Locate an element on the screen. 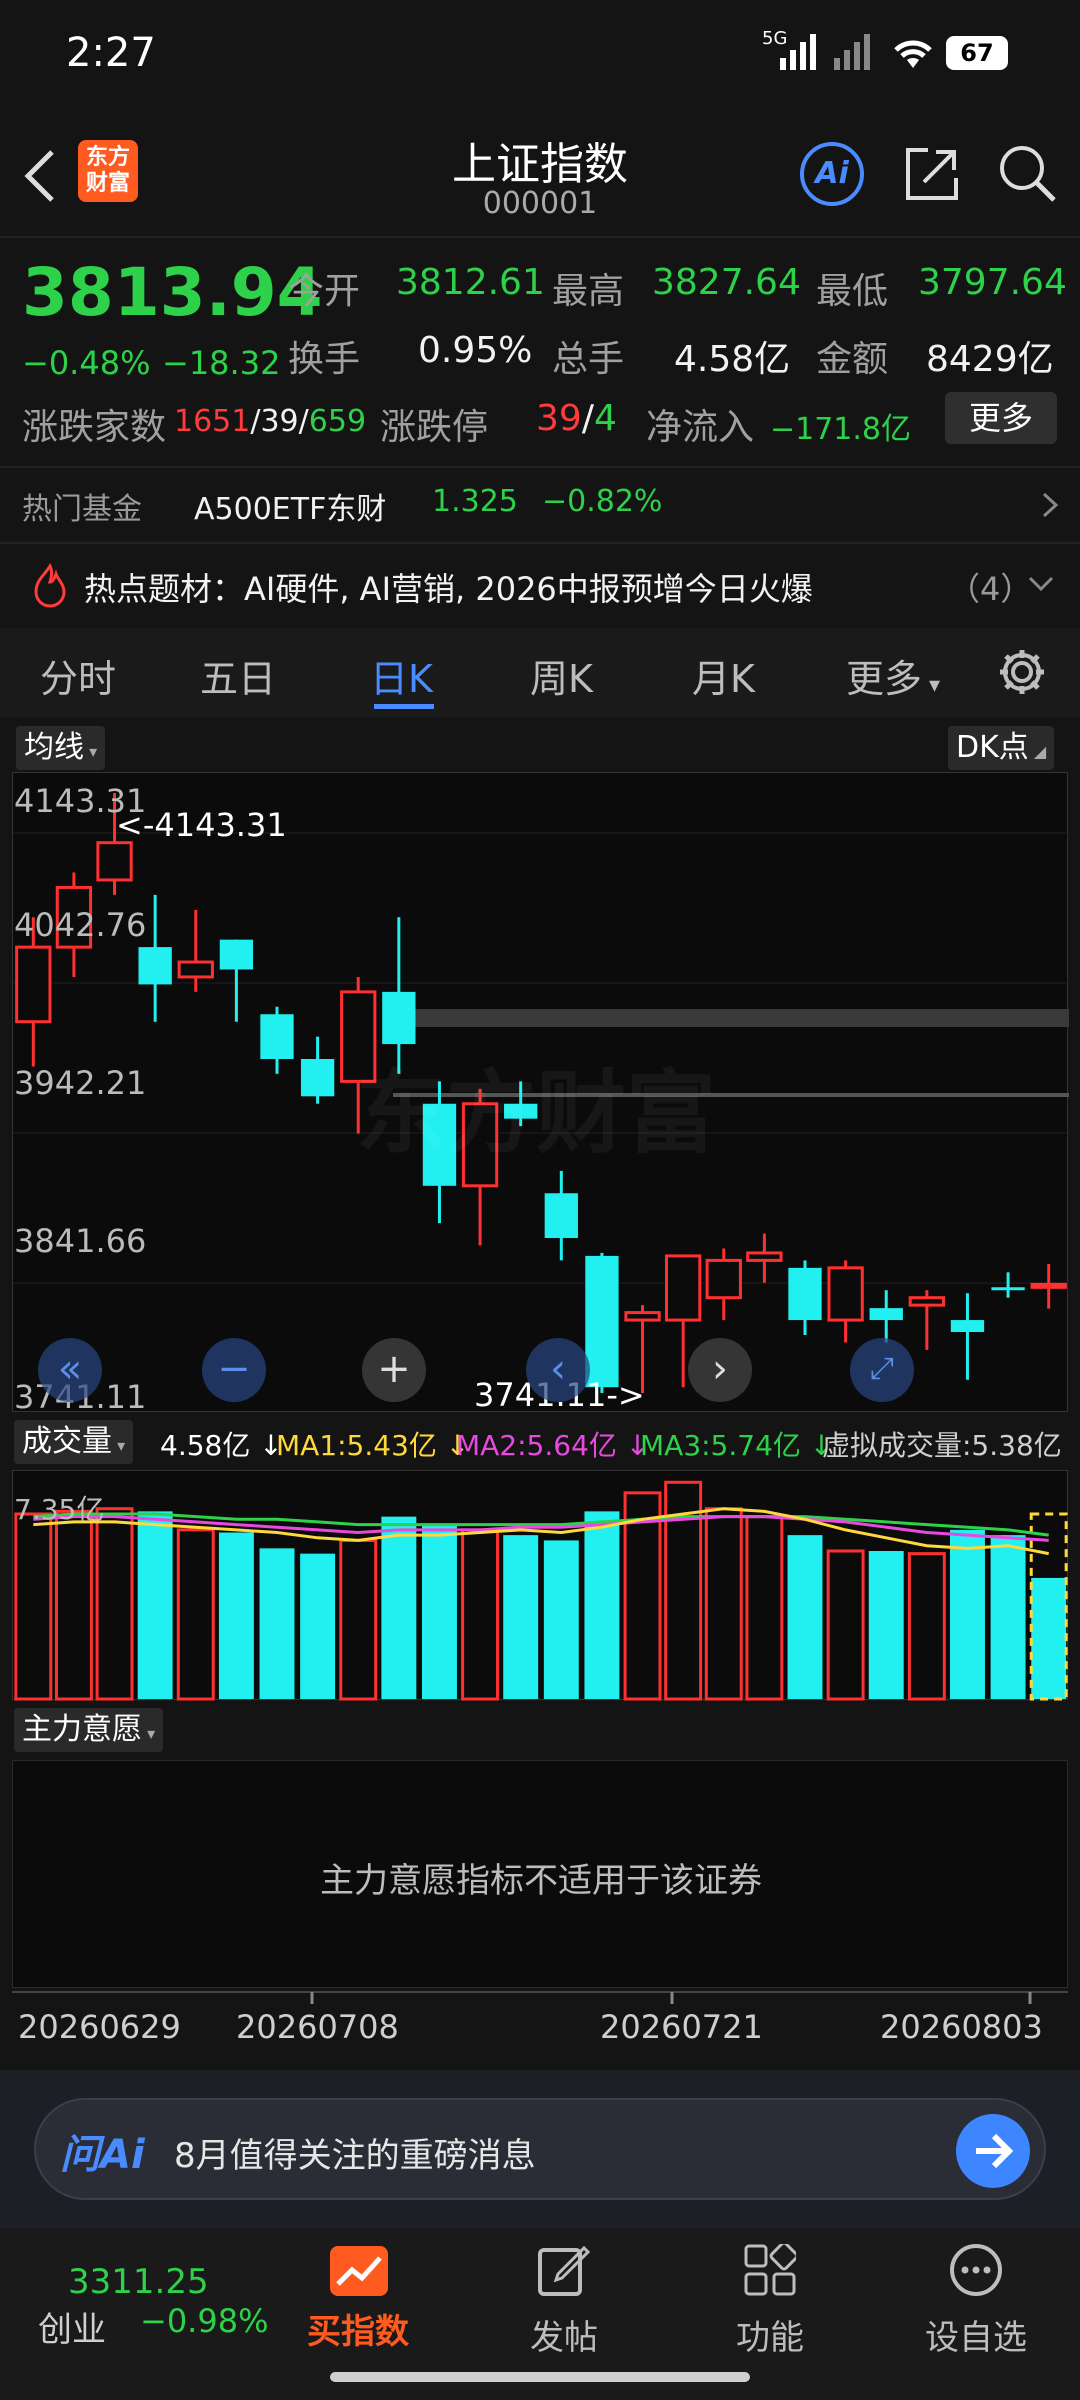 The width and height of the screenshot is (1080, 2400). battery-icon: 67 is located at coordinates (977, 53).